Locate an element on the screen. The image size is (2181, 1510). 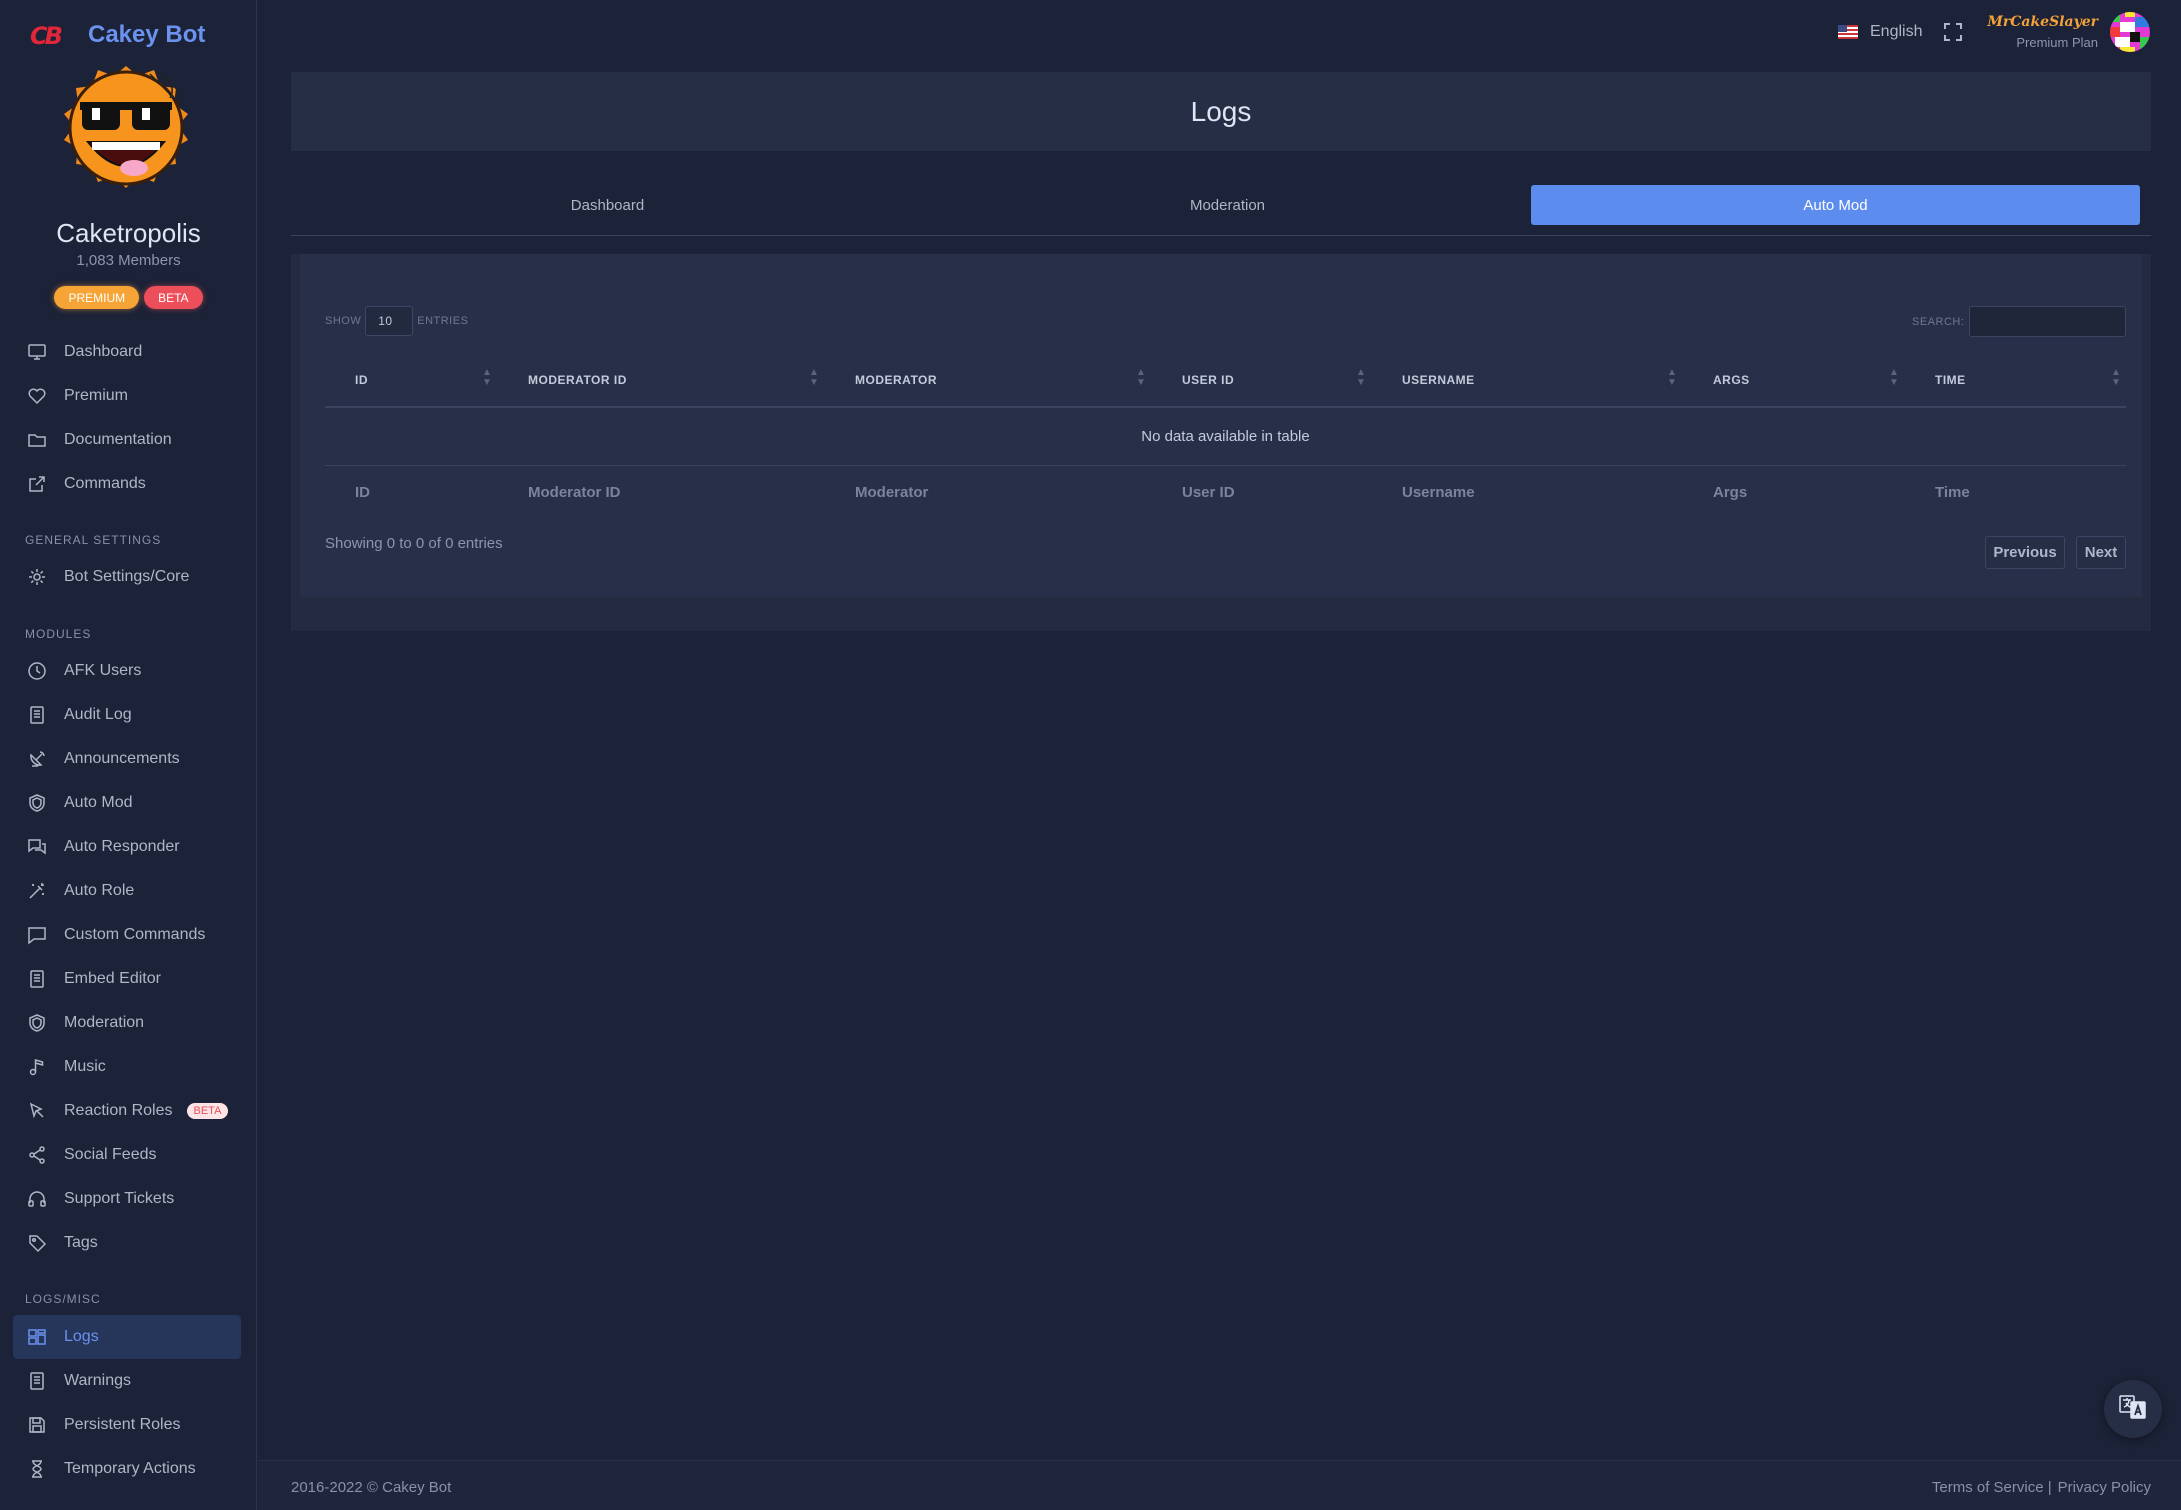
sidebar-item-label: Social Feeds is located at coordinates (110, 1154).